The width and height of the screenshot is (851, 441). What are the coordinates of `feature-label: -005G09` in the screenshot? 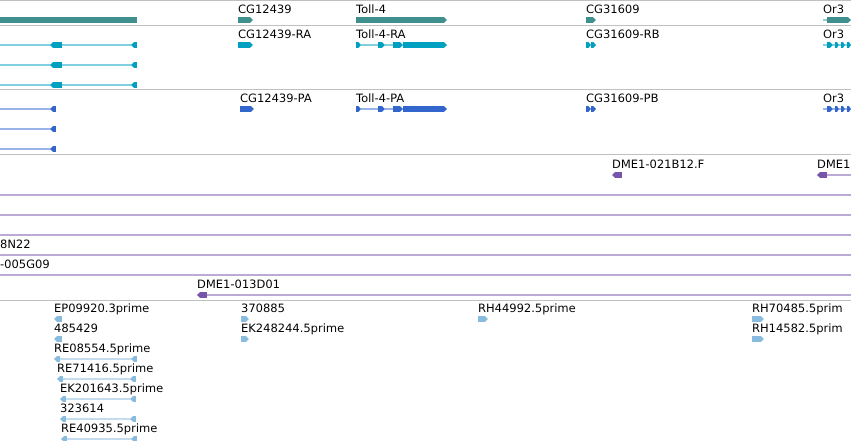 It's located at (25, 264).